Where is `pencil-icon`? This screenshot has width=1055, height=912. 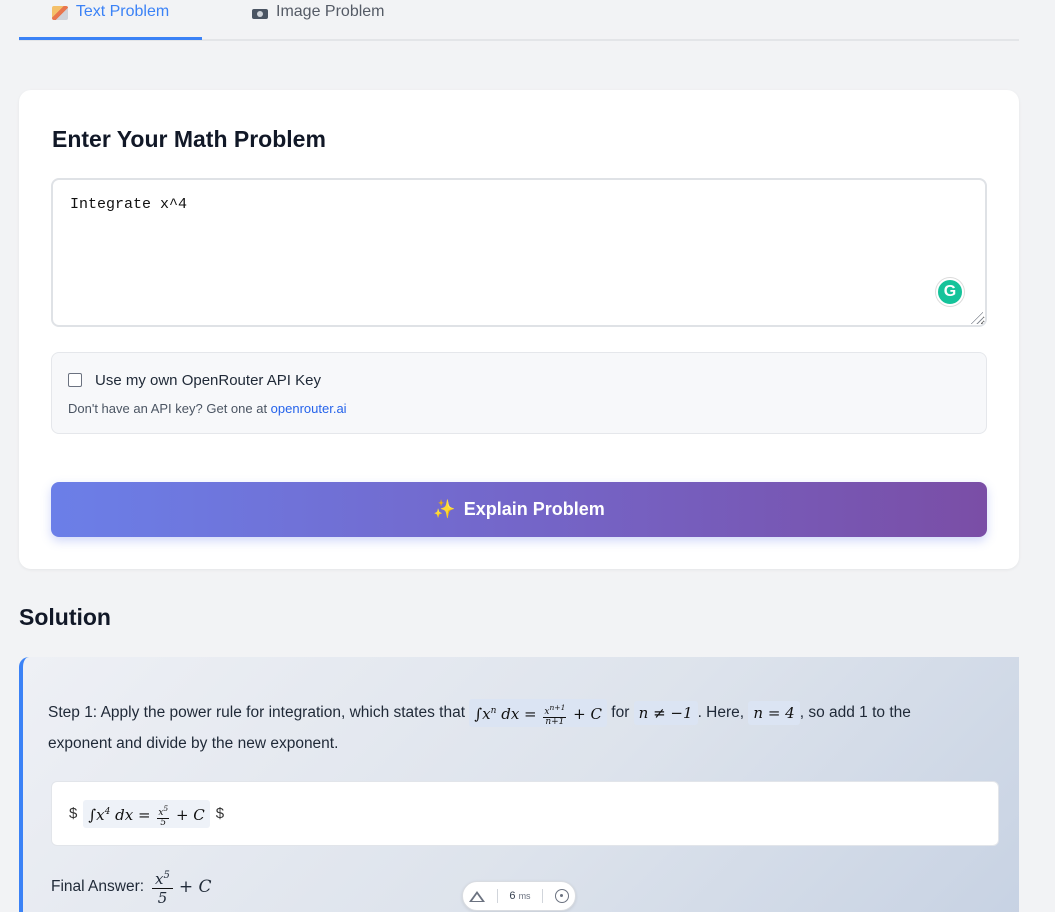
pencil-icon is located at coordinates (59, 13).